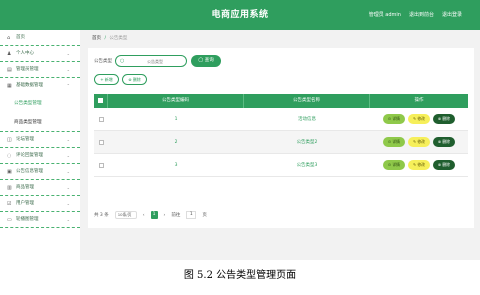 The image size is (480, 295). Describe the element at coordinates (307, 165) in the screenshot. I see `cell-name: 公告类型3` at that location.